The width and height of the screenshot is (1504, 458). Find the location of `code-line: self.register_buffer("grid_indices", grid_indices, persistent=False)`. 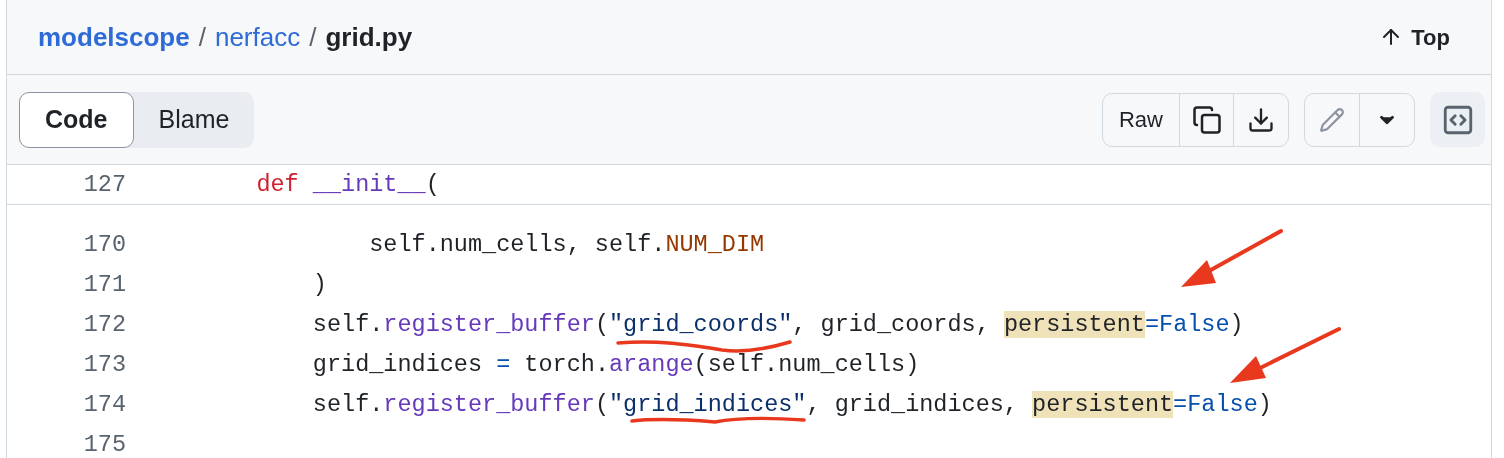

code-line: self.register_buffer("grid_indices", grid_indices, persistent=False) is located at coordinates (791, 405).